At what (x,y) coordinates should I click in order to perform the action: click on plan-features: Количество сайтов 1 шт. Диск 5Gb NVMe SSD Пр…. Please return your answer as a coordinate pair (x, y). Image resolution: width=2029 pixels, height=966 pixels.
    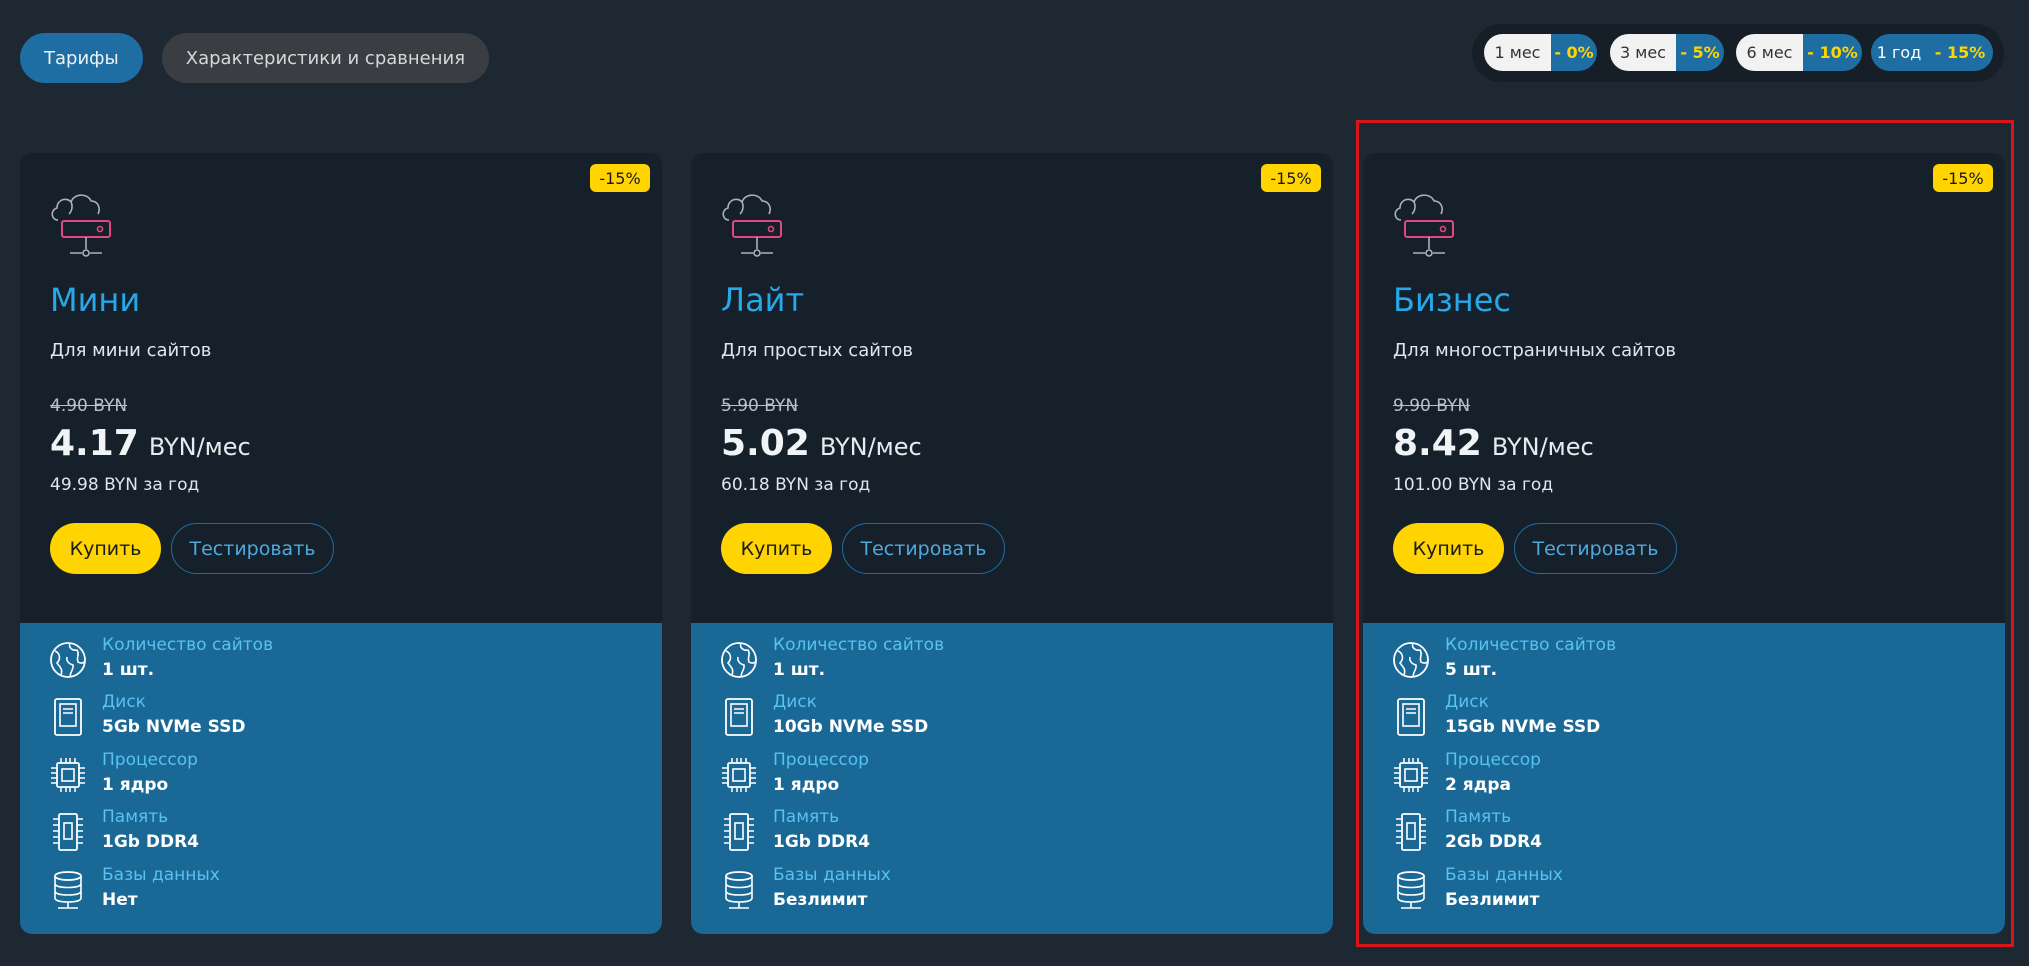
    Looking at the image, I should click on (341, 778).